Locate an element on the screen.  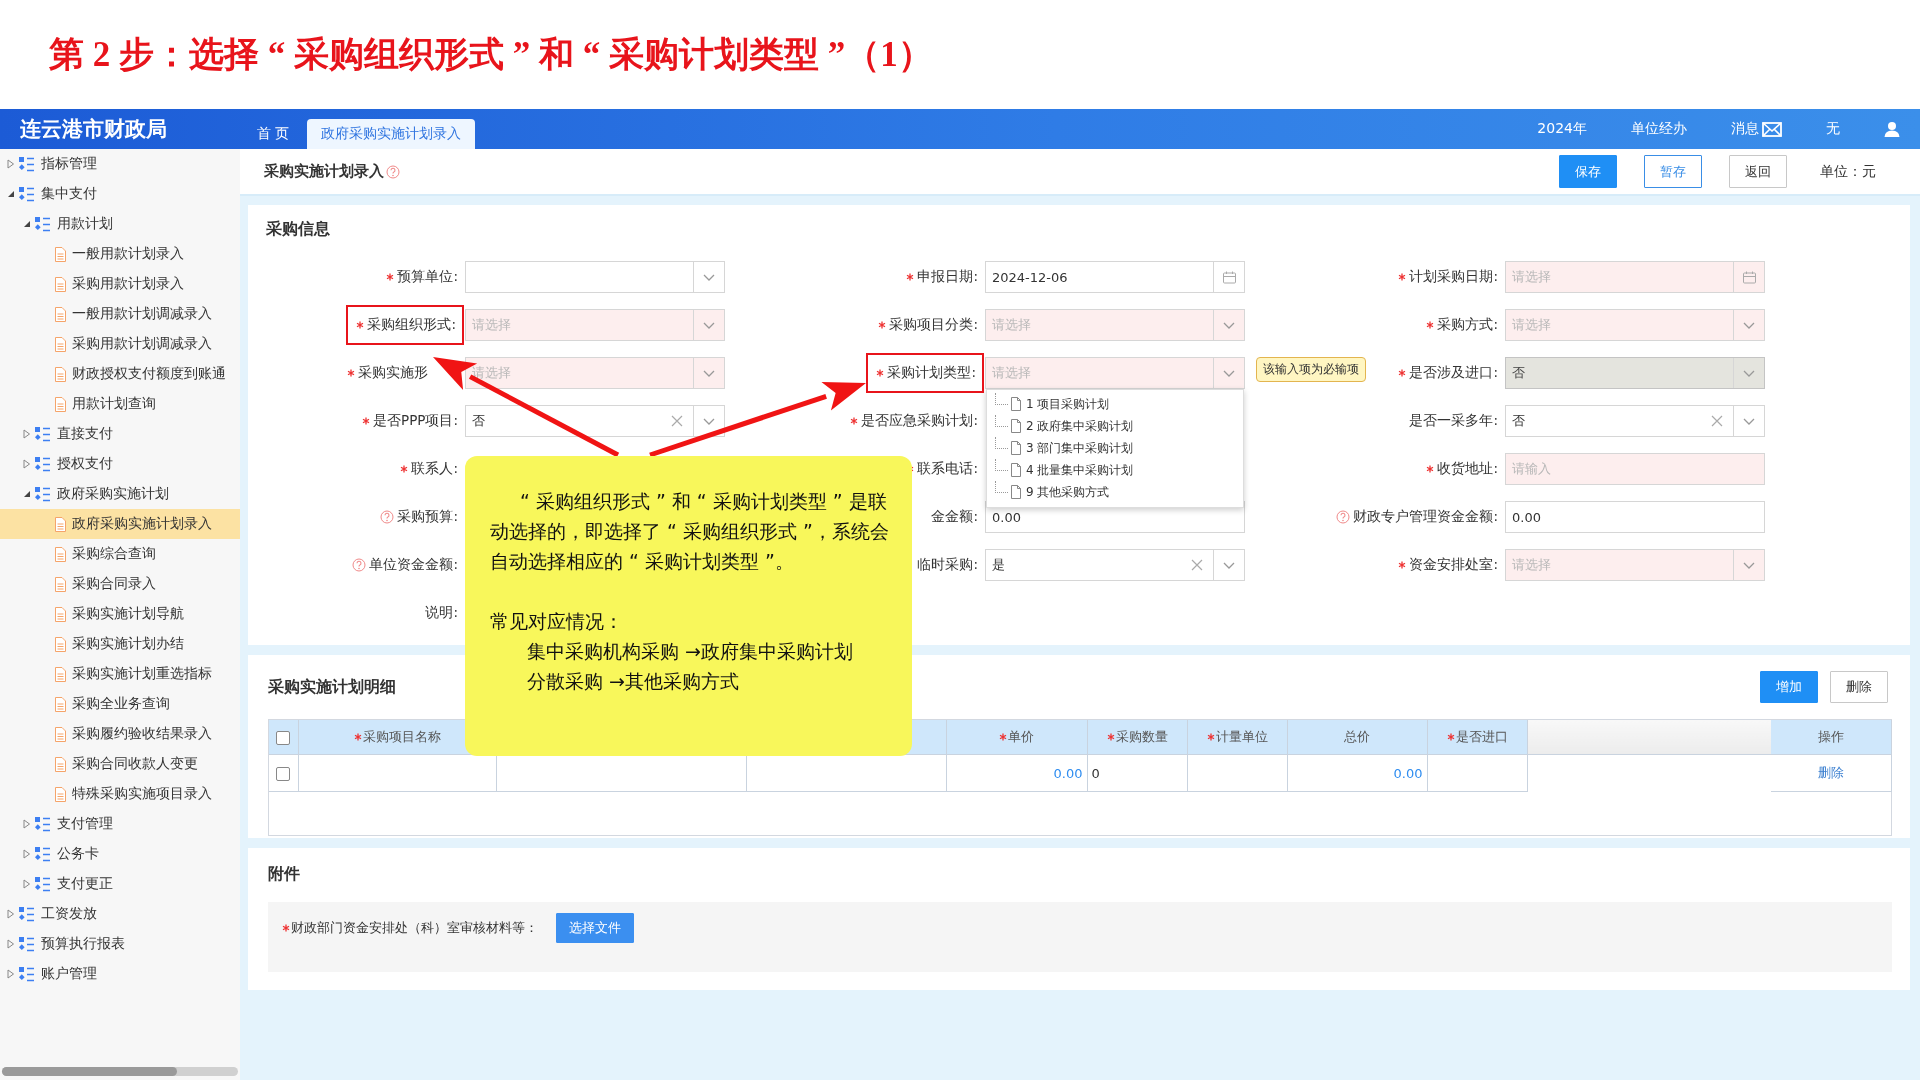
nav-item: 采购全业务查询 is located at coordinates (120, 704).